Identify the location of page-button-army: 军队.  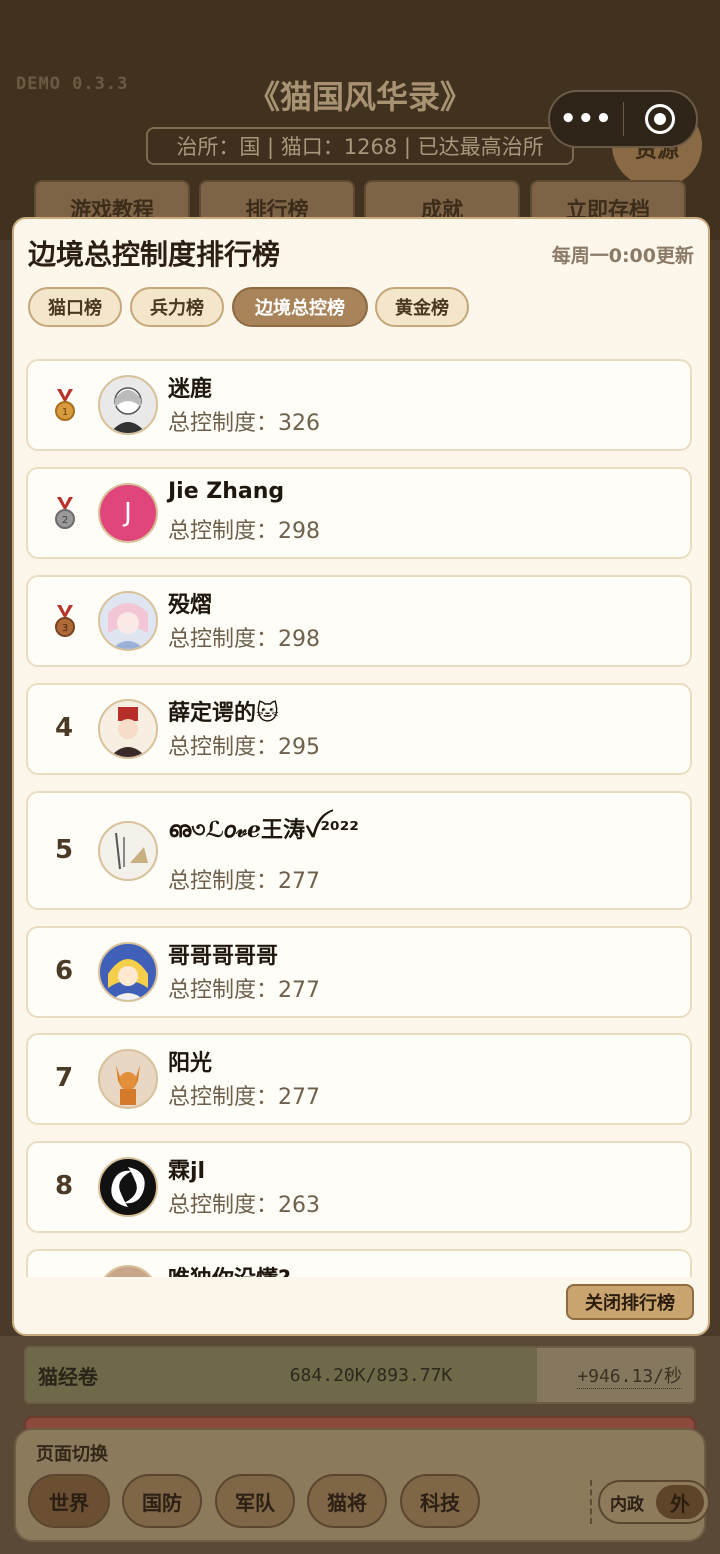
(255, 1501).